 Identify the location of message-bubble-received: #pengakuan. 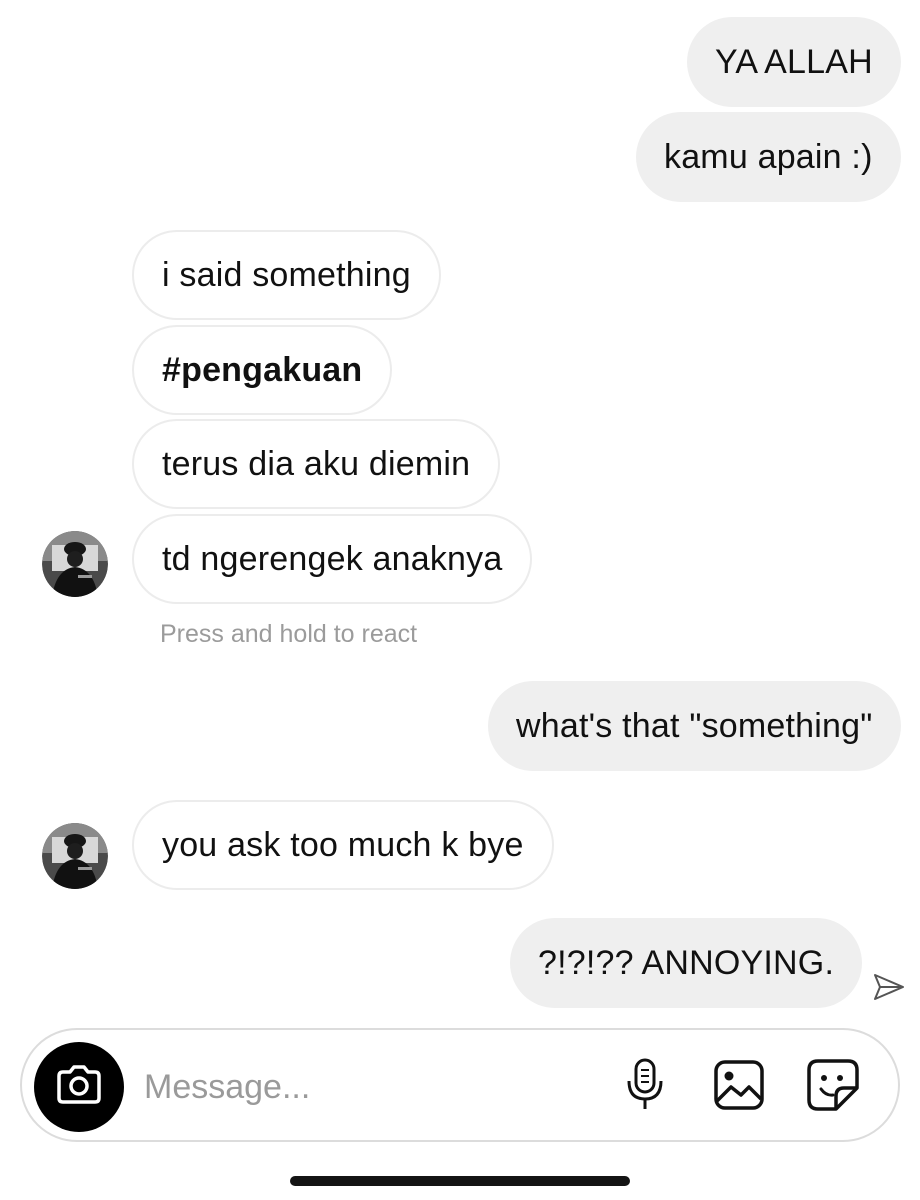
(262, 370).